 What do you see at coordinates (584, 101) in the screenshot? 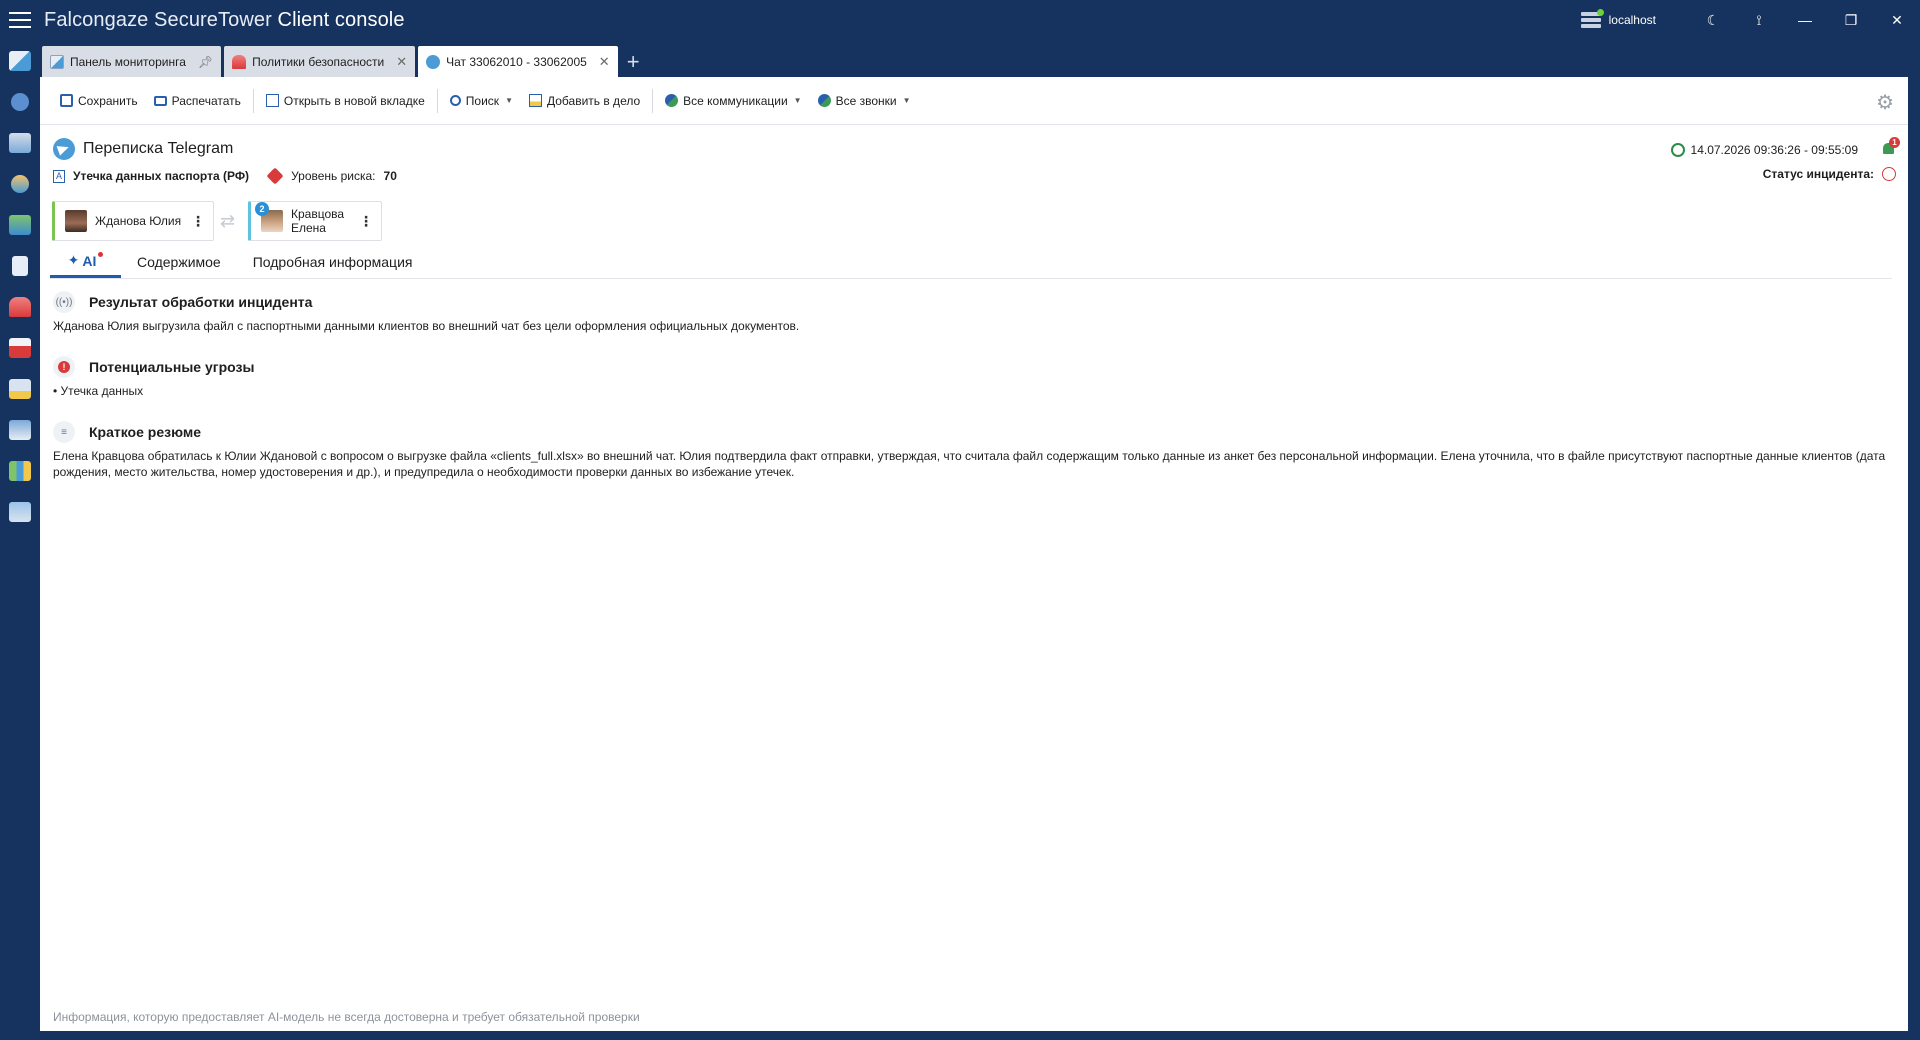
I see `add-to-case-button: Добавить в дело` at bounding box center [584, 101].